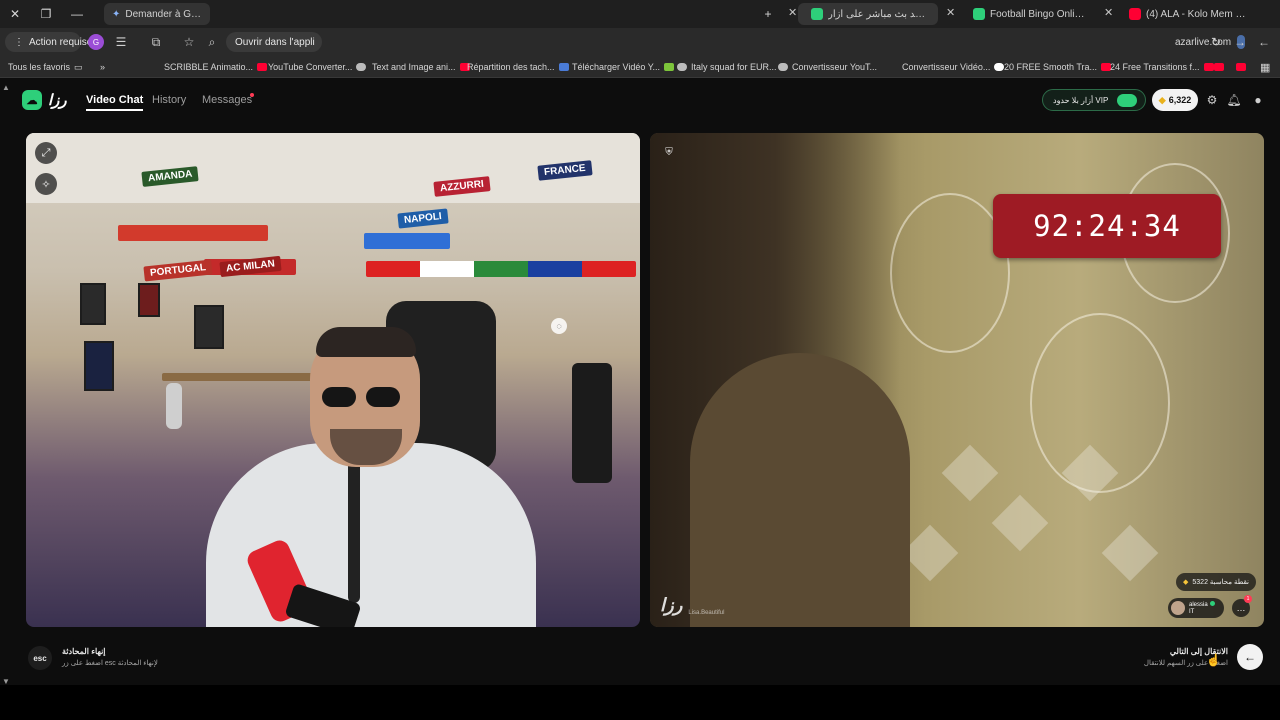  What do you see at coordinates (15, 14) in the screenshot?
I see `close-window-icon: ✕` at bounding box center [15, 14].